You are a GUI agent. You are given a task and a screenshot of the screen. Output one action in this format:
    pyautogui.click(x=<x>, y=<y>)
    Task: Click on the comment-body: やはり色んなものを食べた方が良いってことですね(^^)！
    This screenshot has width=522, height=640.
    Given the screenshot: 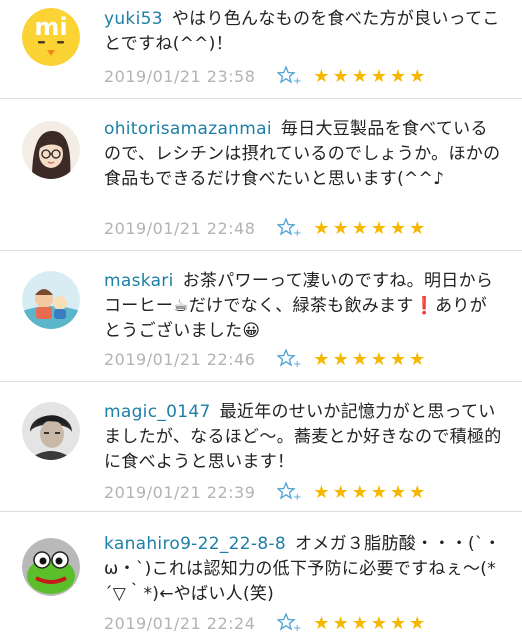 What is the action you would take?
    pyautogui.click(x=302, y=31)
    